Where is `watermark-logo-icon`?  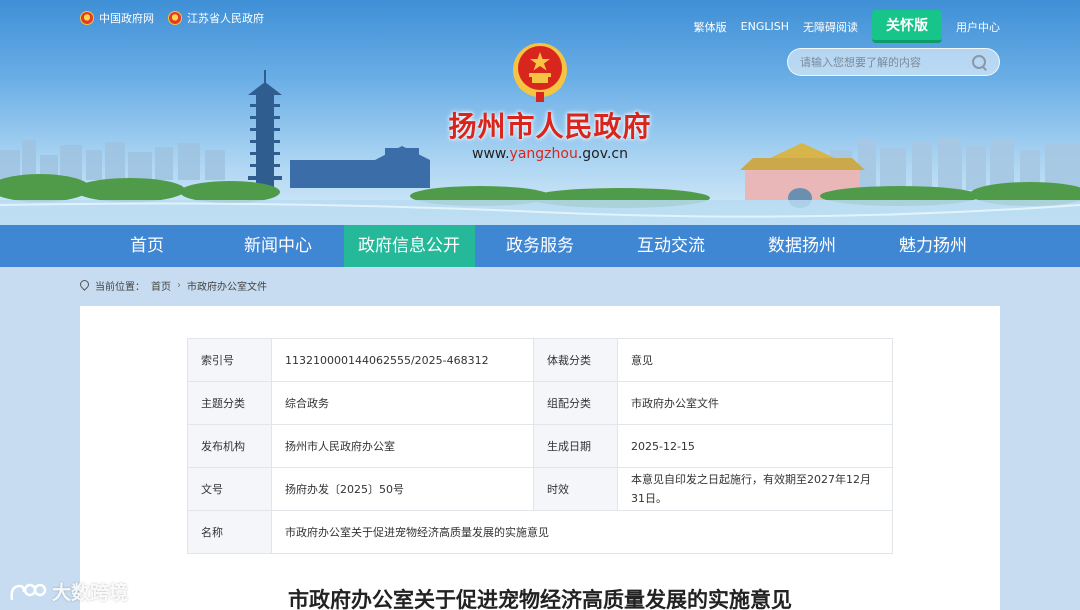 watermark-logo-icon is located at coordinates (28, 591).